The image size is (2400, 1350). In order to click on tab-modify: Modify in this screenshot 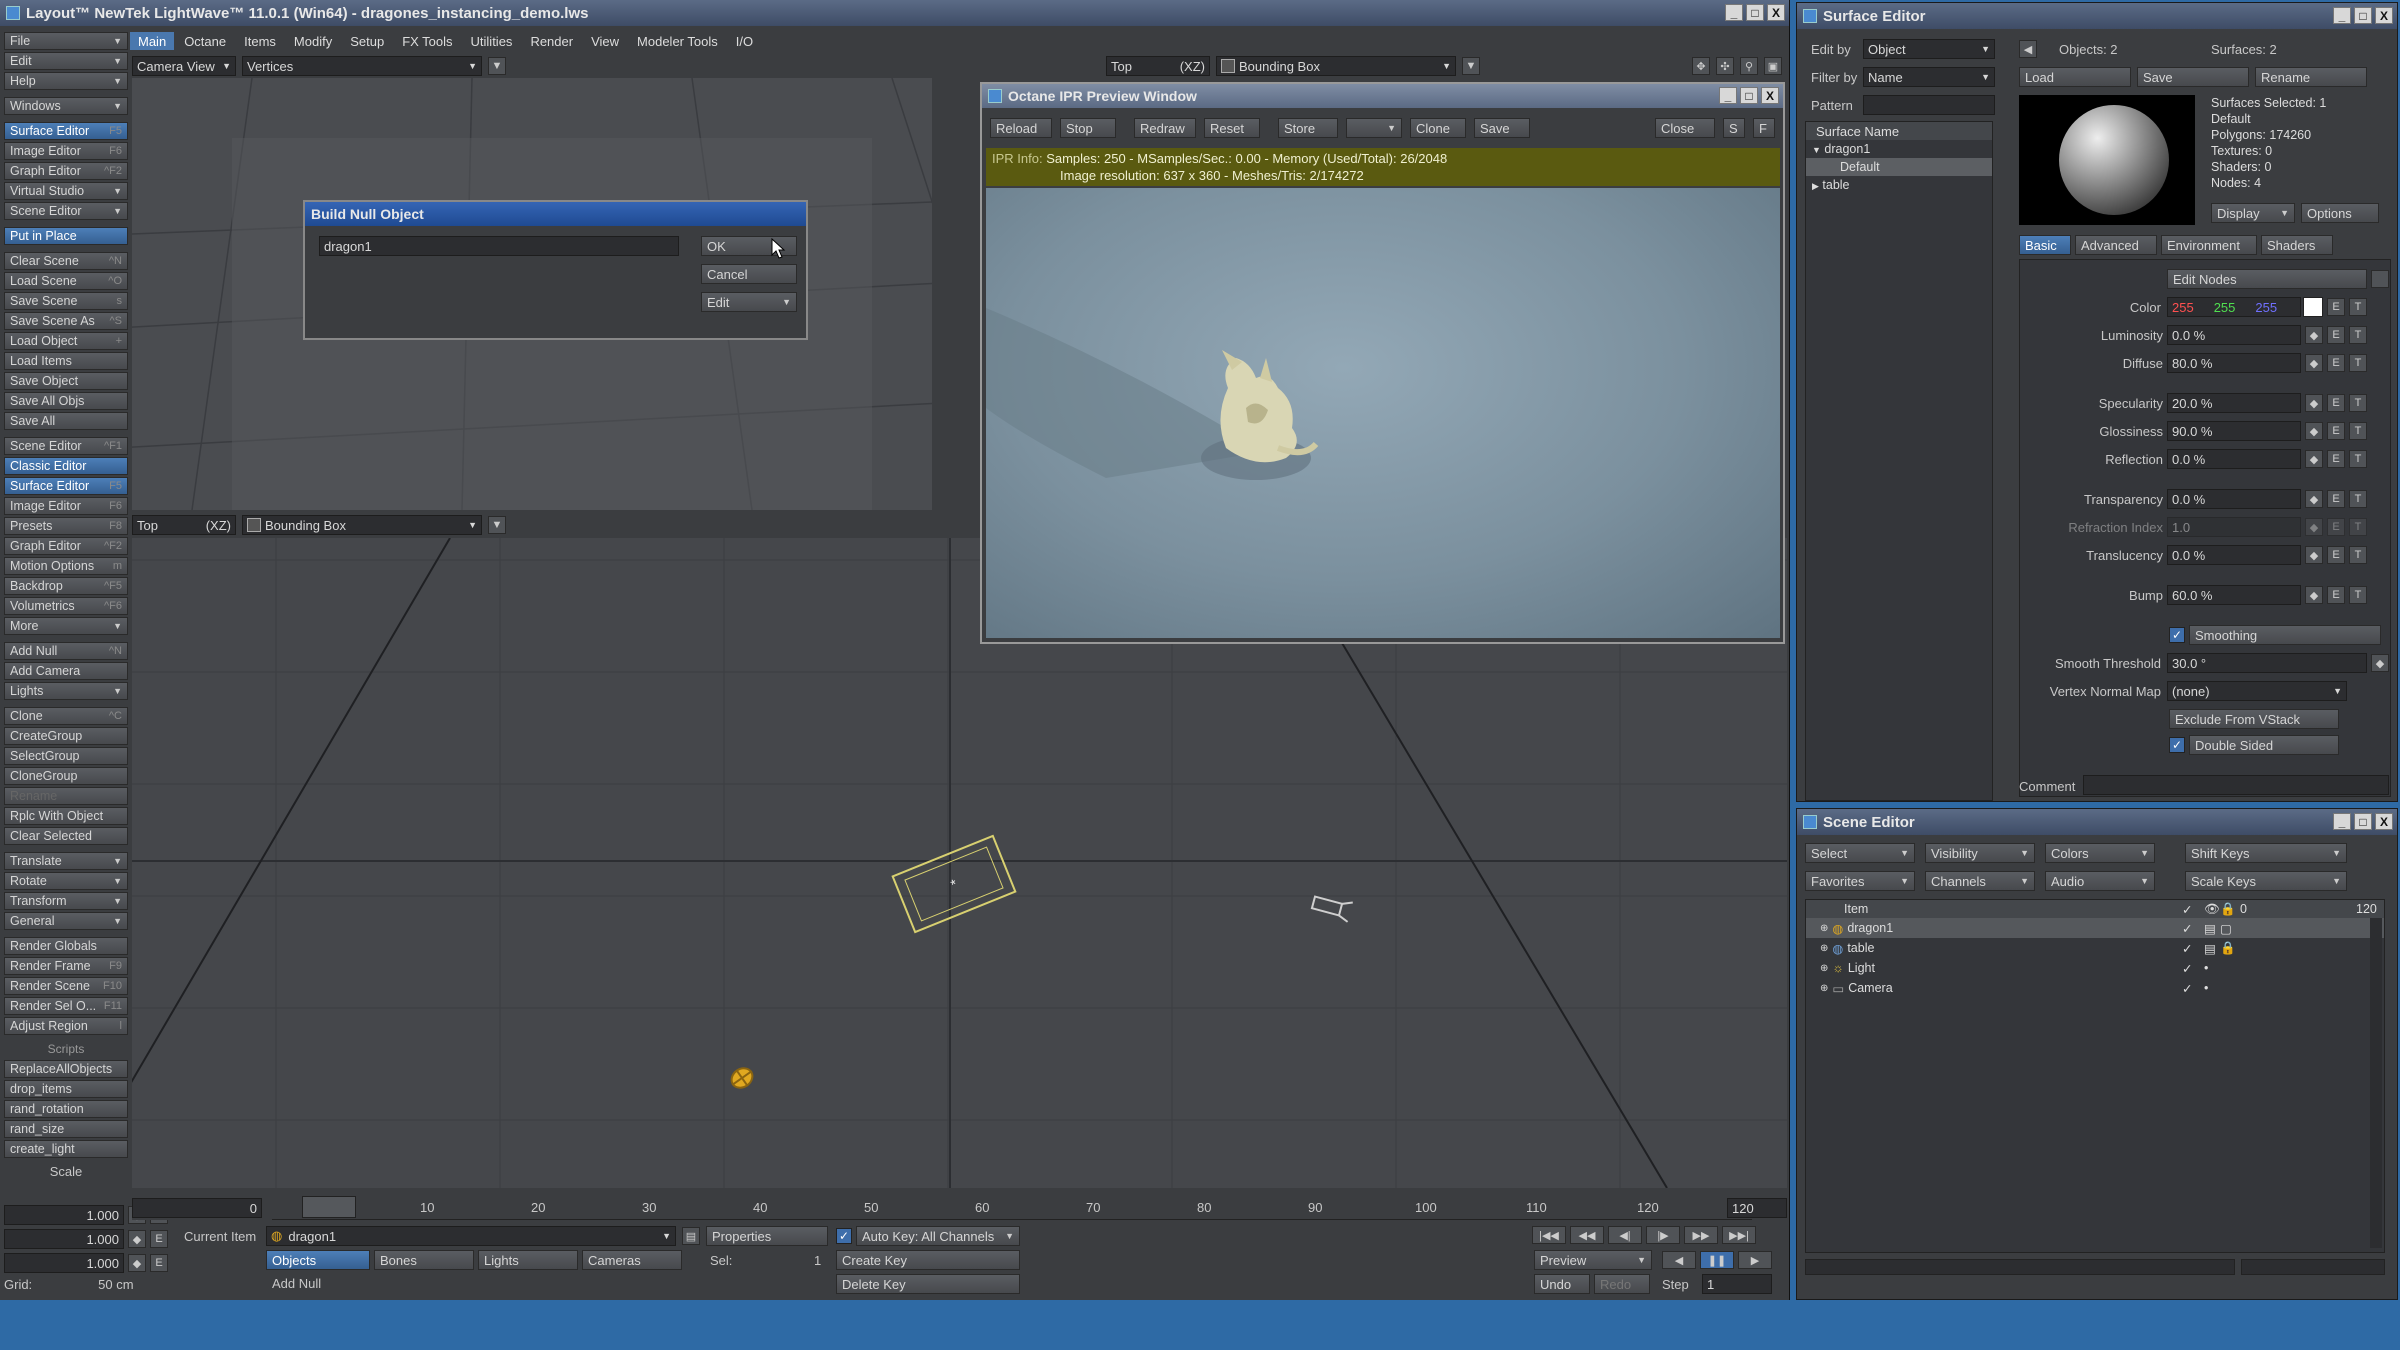, I will do `click(313, 41)`.